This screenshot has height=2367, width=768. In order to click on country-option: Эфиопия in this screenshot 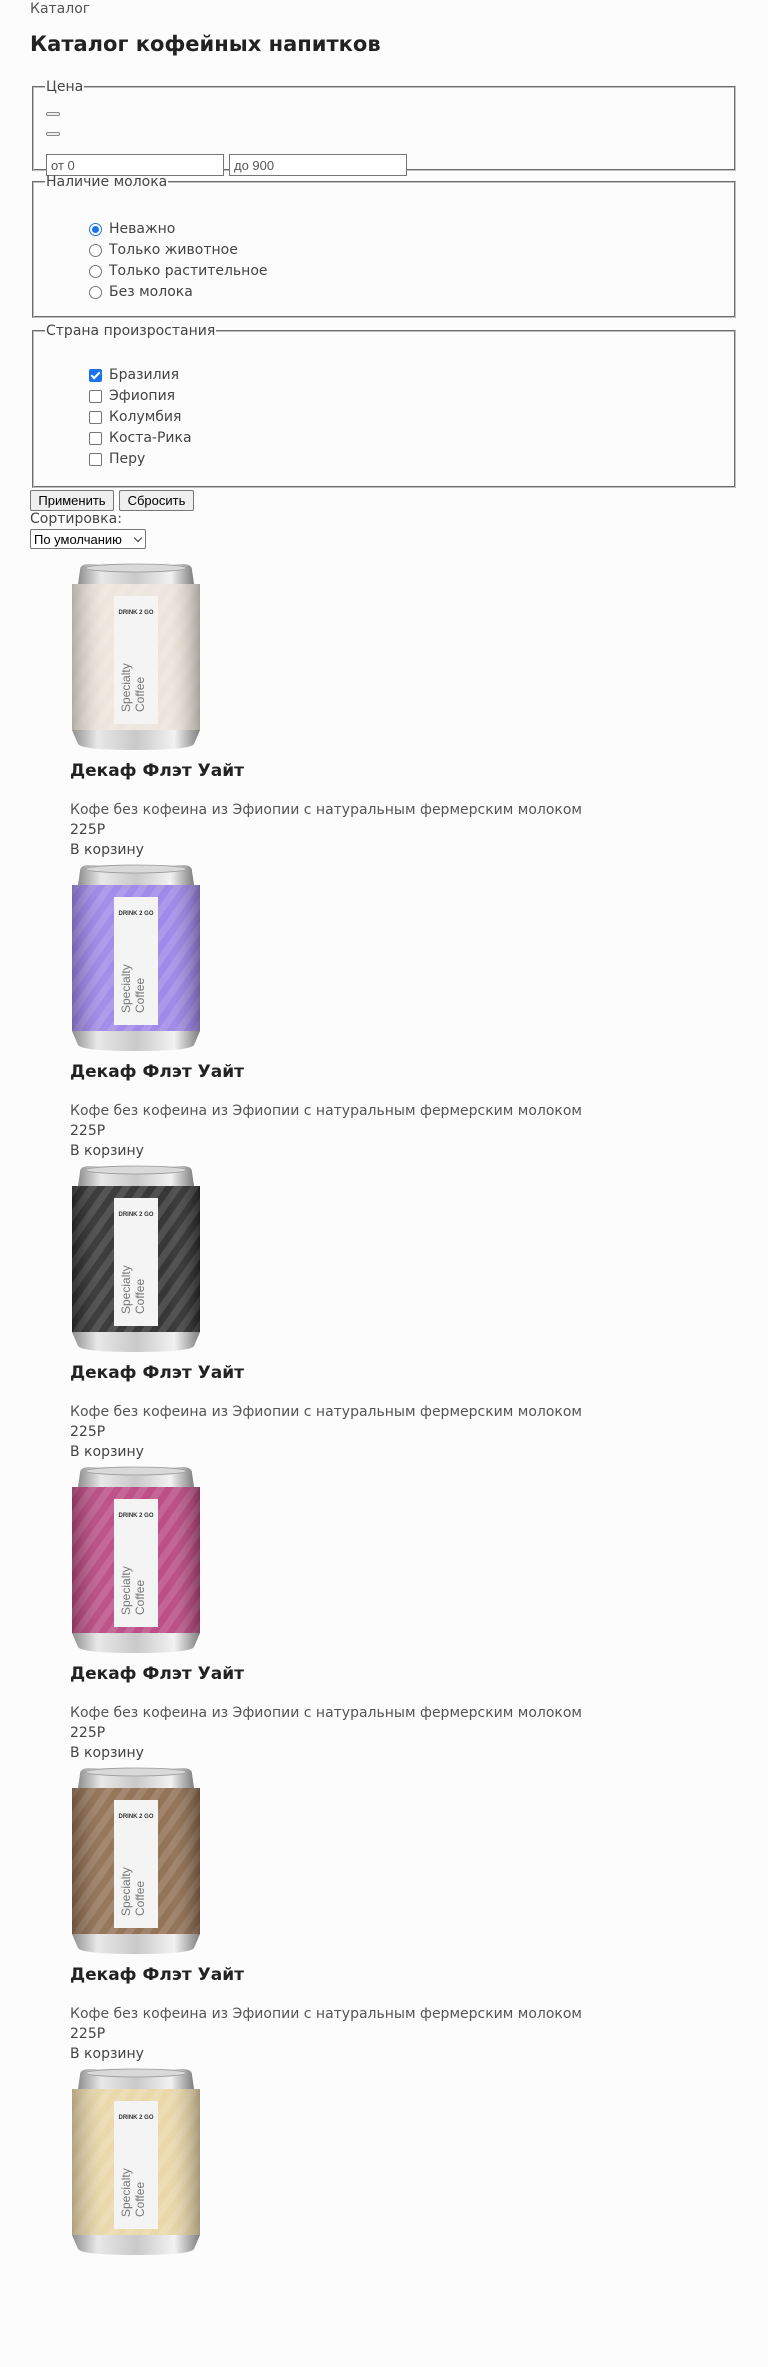, I will do `click(132, 396)`.